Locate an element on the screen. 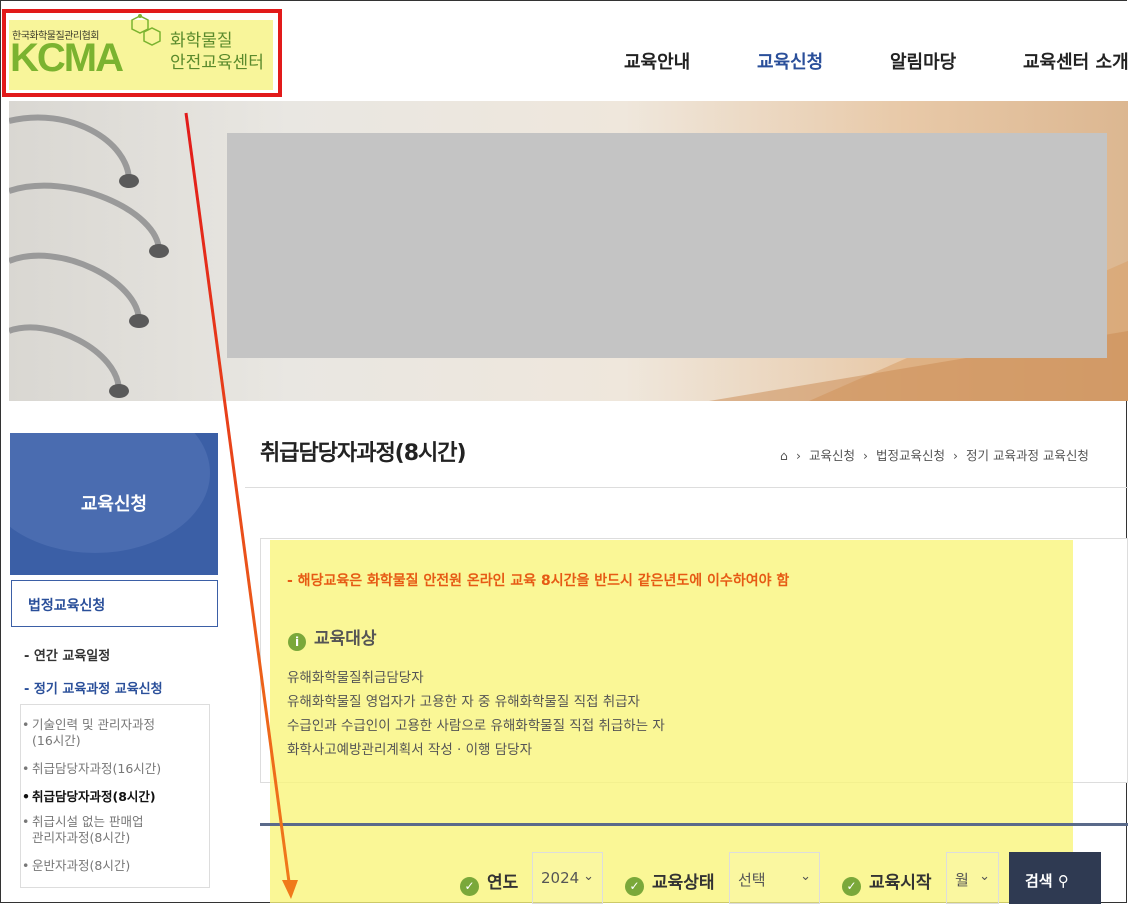 The image size is (1129, 905). nav-item-center-intro: 교육센터 소개 is located at coordinates (1076, 61).